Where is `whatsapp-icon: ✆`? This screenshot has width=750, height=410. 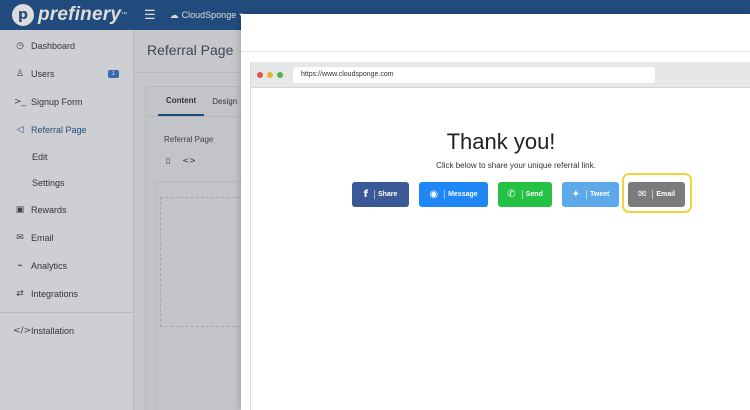 whatsapp-icon: ✆ is located at coordinates (511, 194).